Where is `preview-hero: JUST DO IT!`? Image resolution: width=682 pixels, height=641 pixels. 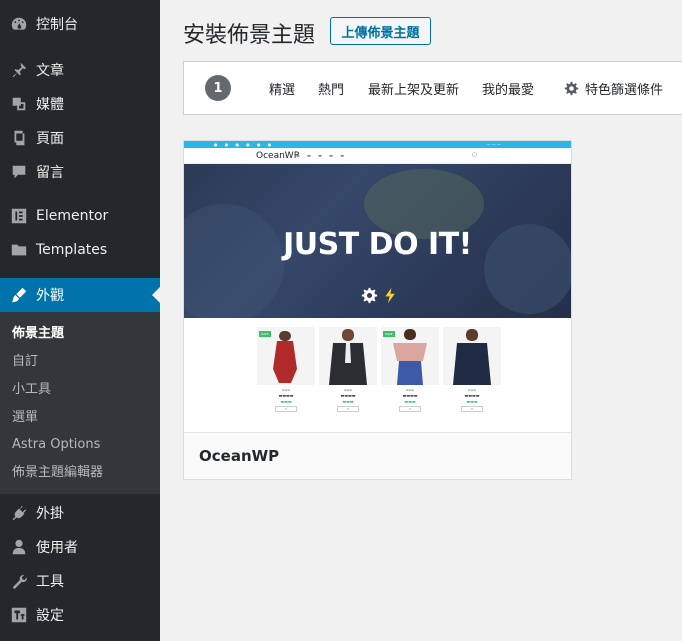
preview-hero: JUST DO IT! is located at coordinates (377, 241).